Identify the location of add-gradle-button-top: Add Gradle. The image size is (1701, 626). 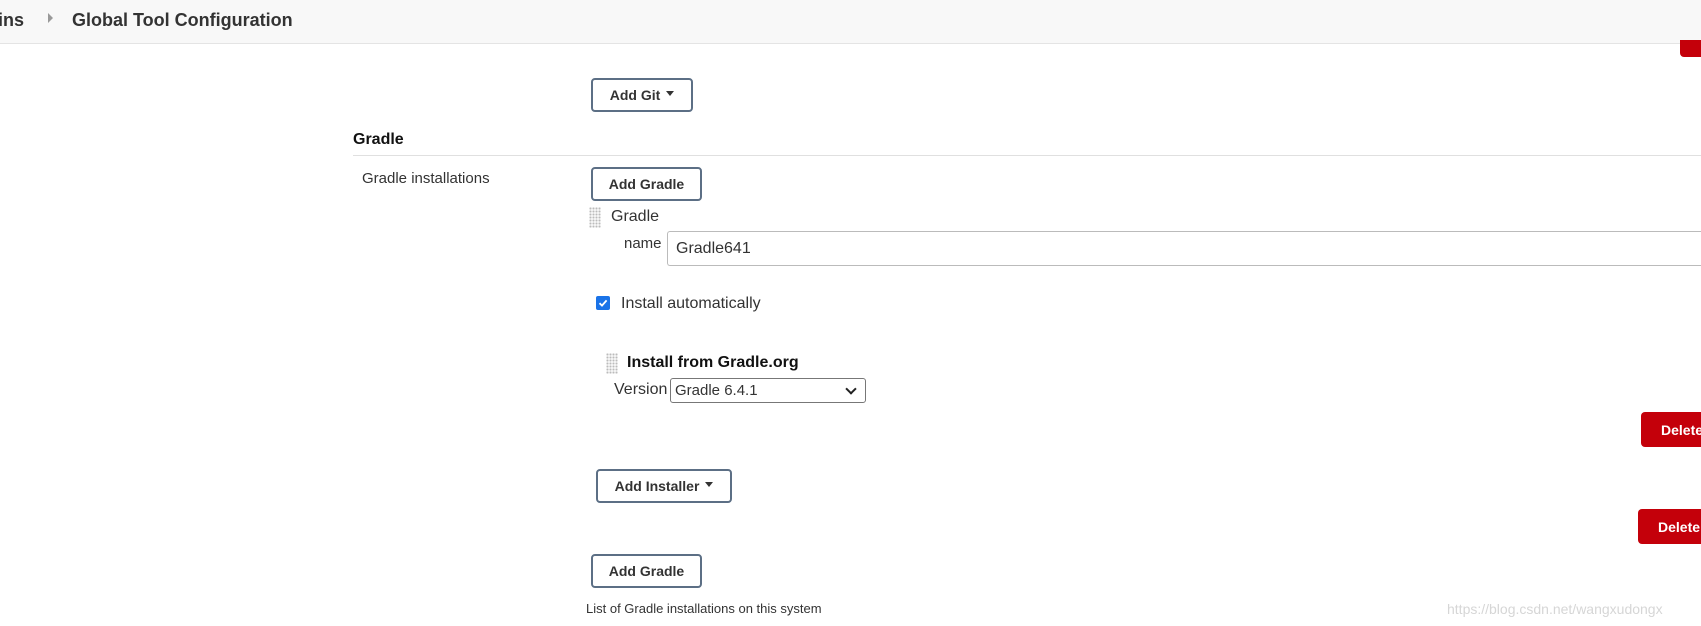
(646, 184).